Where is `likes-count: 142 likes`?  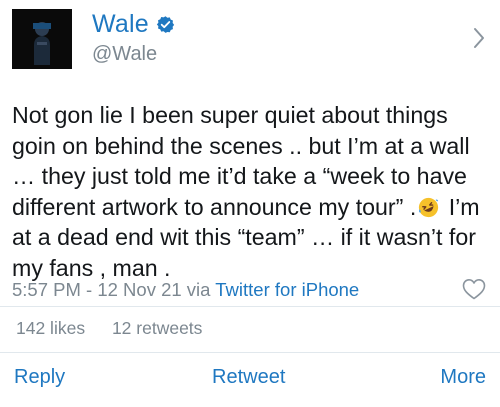 likes-count: 142 likes is located at coordinates (50, 328).